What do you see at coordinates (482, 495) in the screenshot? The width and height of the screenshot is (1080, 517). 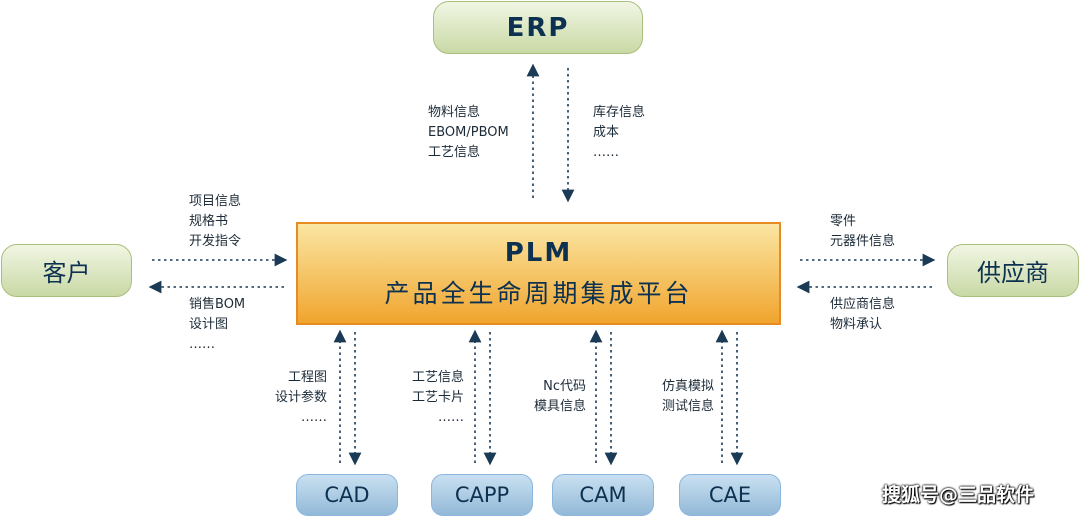 I see `capp-node: CAPP` at bounding box center [482, 495].